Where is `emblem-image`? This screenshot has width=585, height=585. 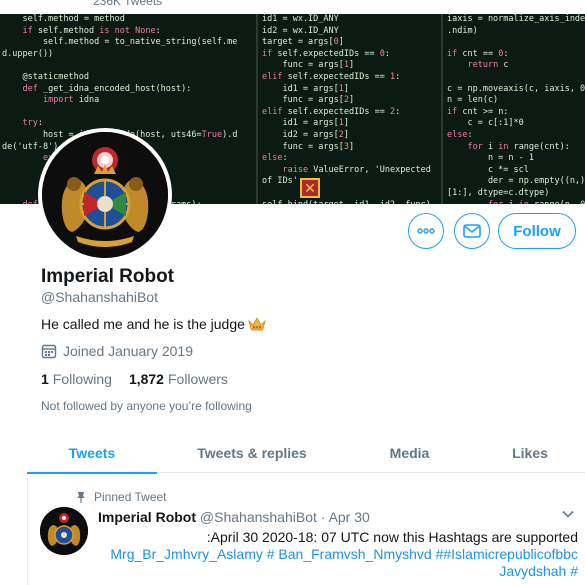 emblem-image is located at coordinates (105, 195).